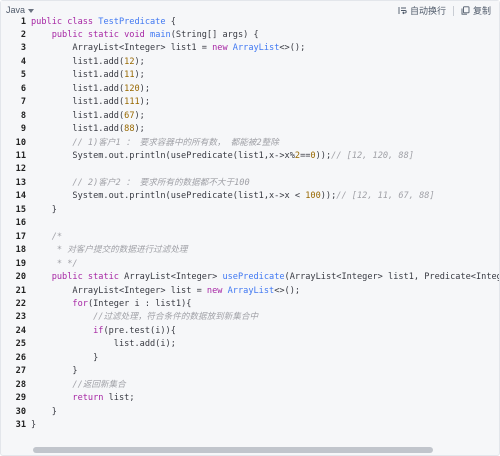  What do you see at coordinates (250, 237) in the screenshot?
I see `code-line: 17 /*` at bounding box center [250, 237].